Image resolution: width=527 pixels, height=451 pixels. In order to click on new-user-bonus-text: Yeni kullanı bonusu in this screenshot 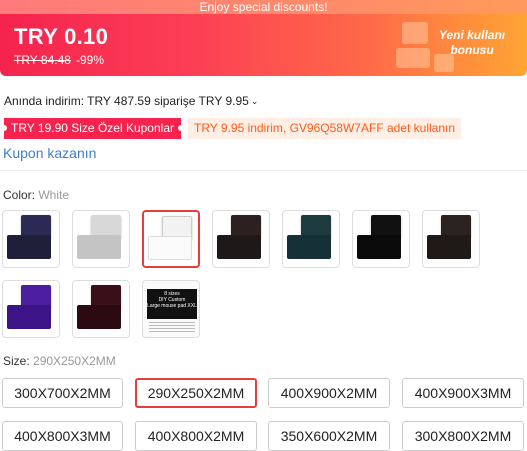, I will do `click(472, 43)`.